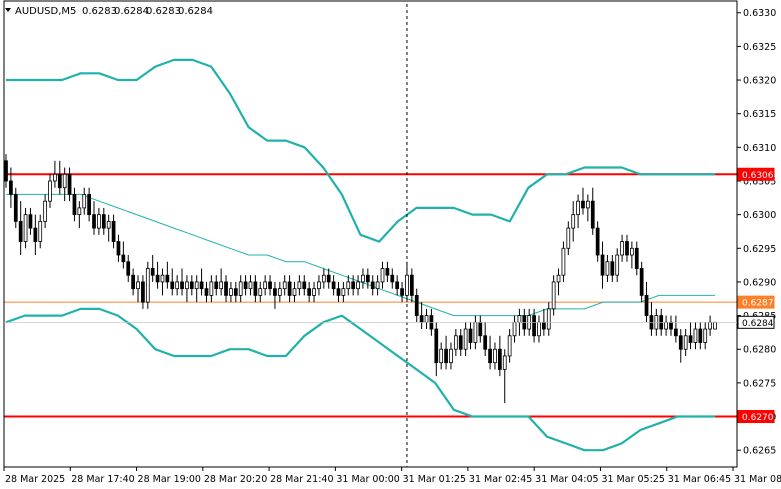 This screenshot has height=489, width=781. What do you see at coordinates (102, 479) in the screenshot?
I see `x-tick-label: 28 Mar 17:40` at bounding box center [102, 479].